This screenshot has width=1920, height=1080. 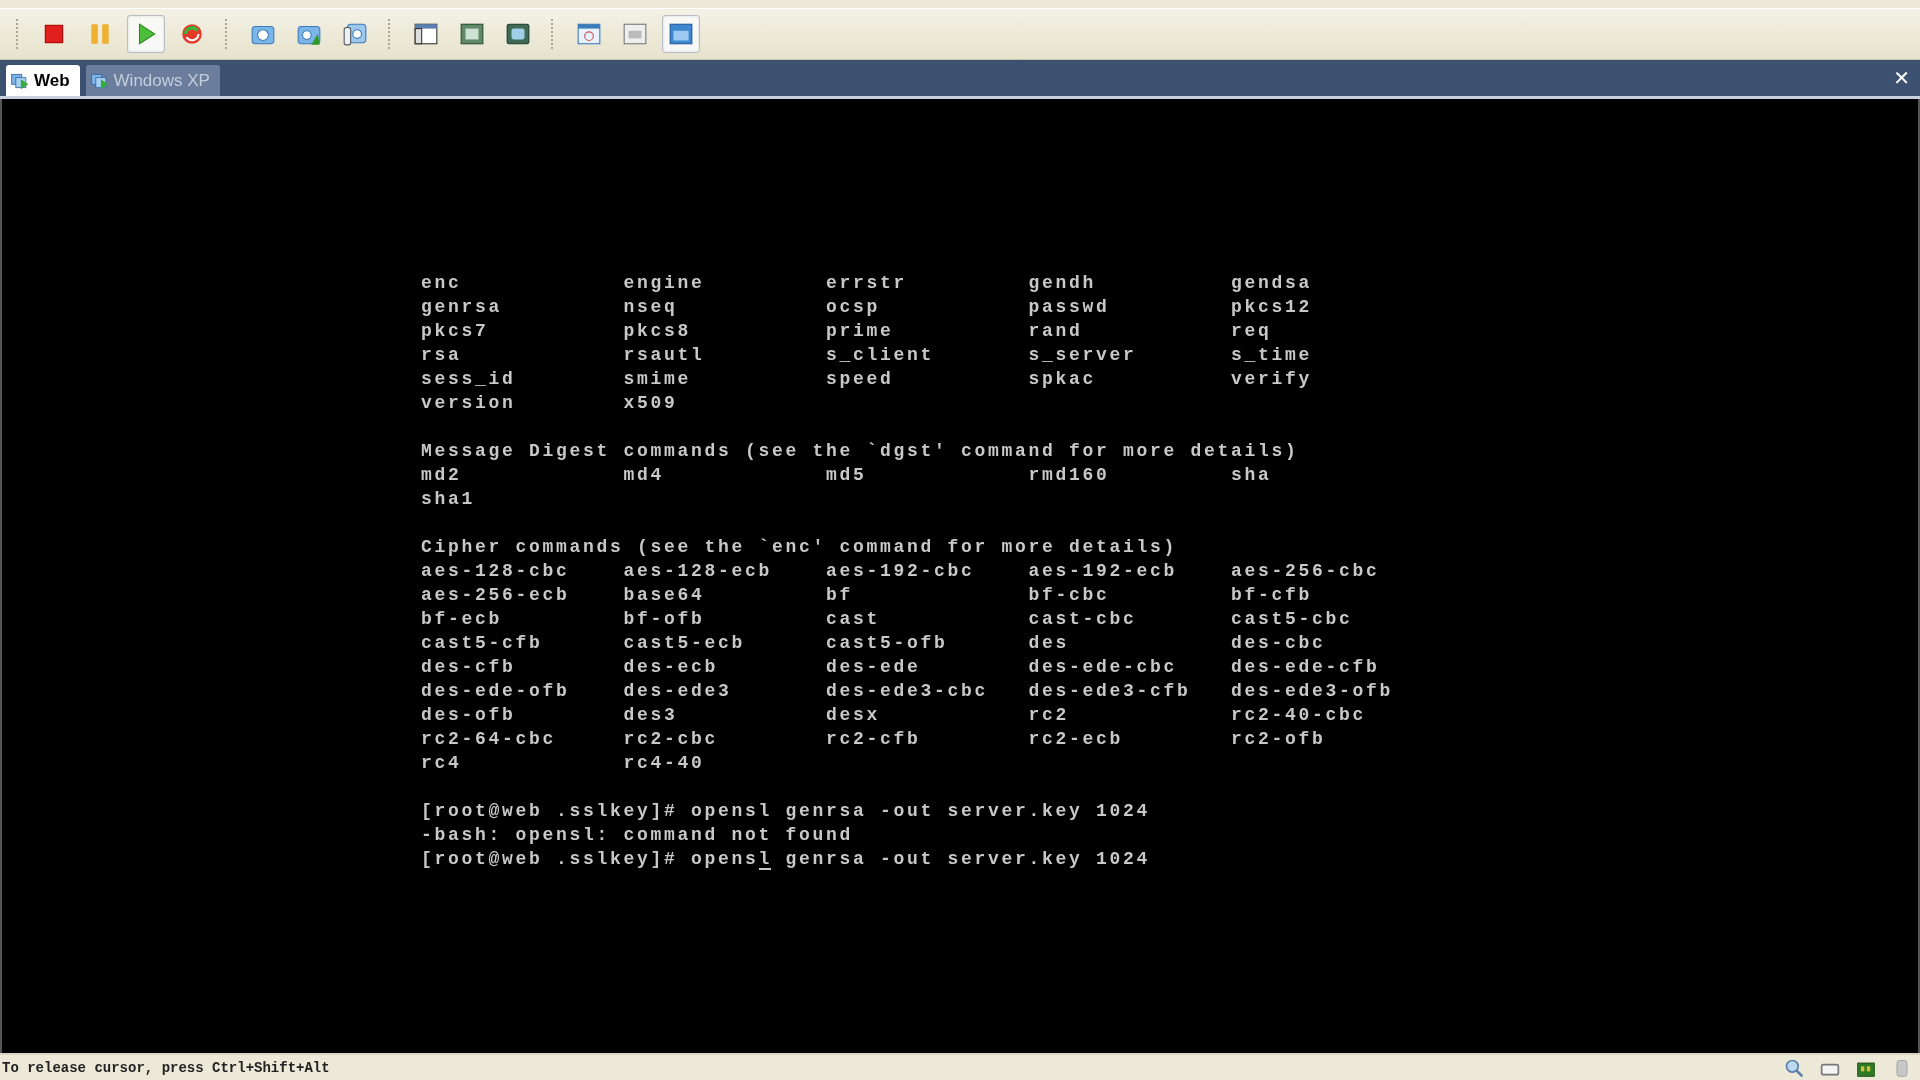 What do you see at coordinates (657, 377) in the screenshot?
I see `command-name: smime` at bounding box center [657, 377].